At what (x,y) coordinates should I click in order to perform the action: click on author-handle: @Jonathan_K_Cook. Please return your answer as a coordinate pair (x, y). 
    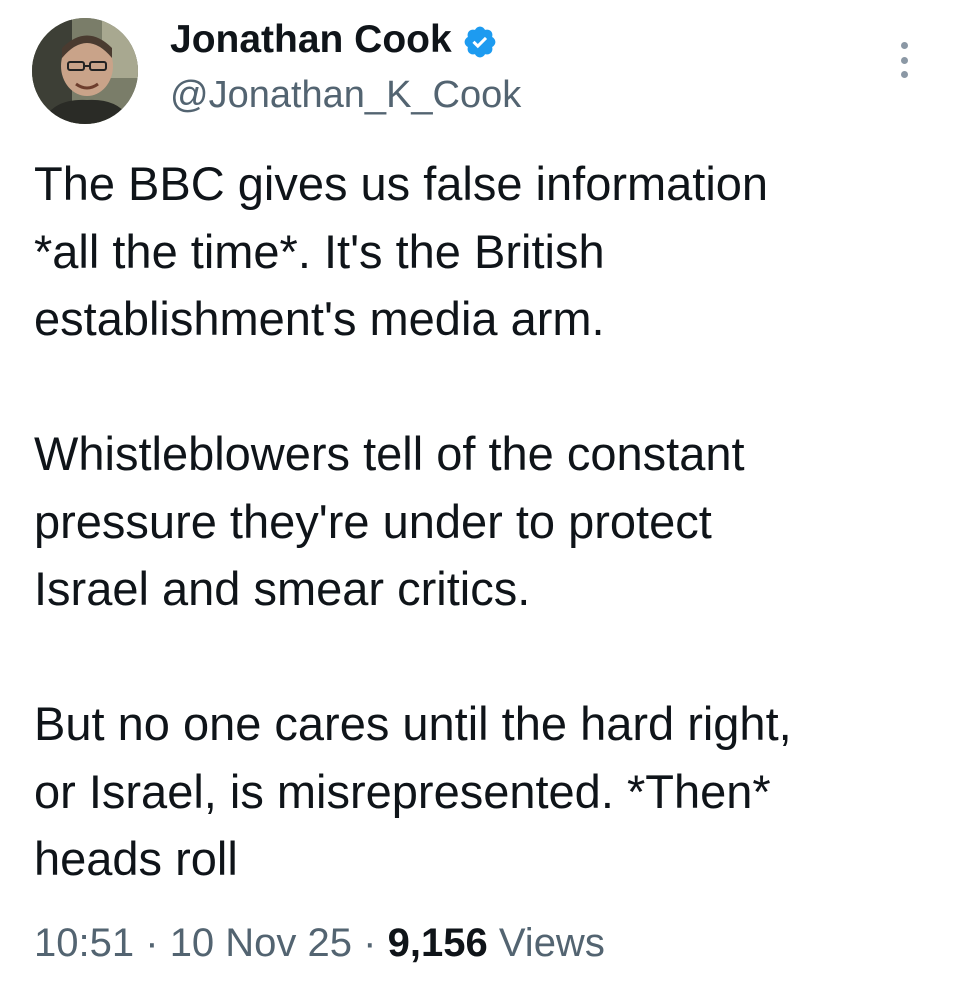
    Looking at the image, I should click on (345, 95).